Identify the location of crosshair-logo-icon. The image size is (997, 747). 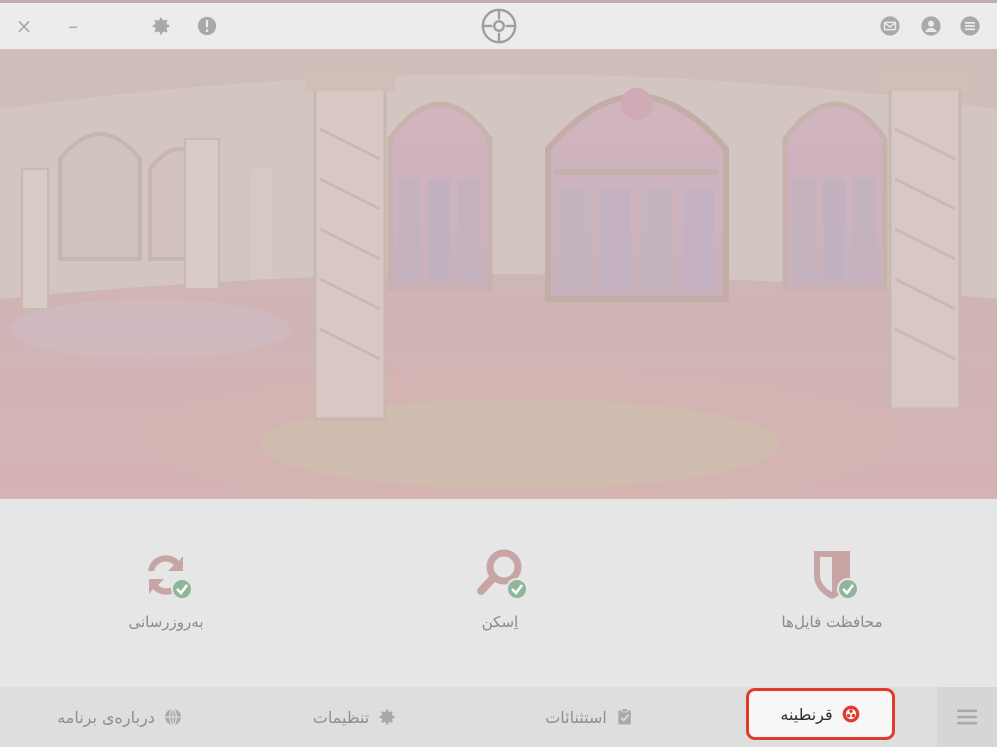
(499, 26).